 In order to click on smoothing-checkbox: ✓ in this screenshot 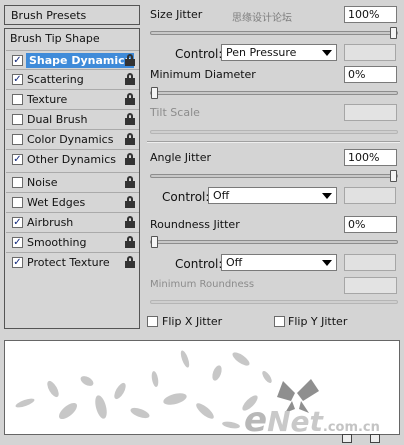, I will do `click(17, 242)`.